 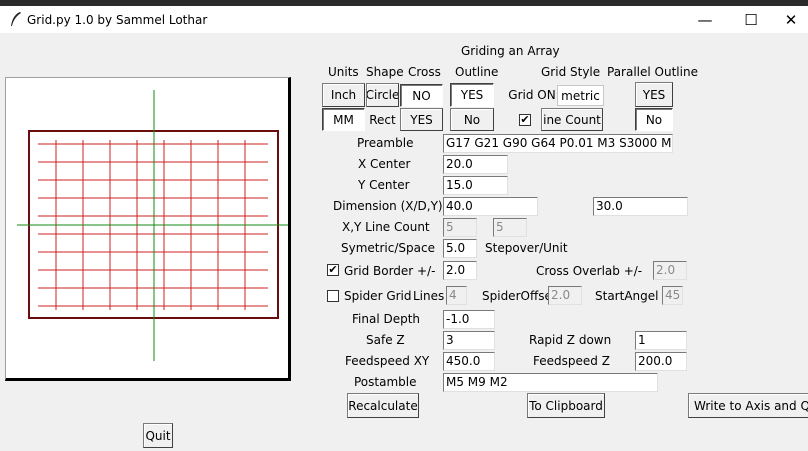 What do you see at coordinates (343, 72) in the screenshot?
I see `units-header: Units` at bounding box center [343, 72].